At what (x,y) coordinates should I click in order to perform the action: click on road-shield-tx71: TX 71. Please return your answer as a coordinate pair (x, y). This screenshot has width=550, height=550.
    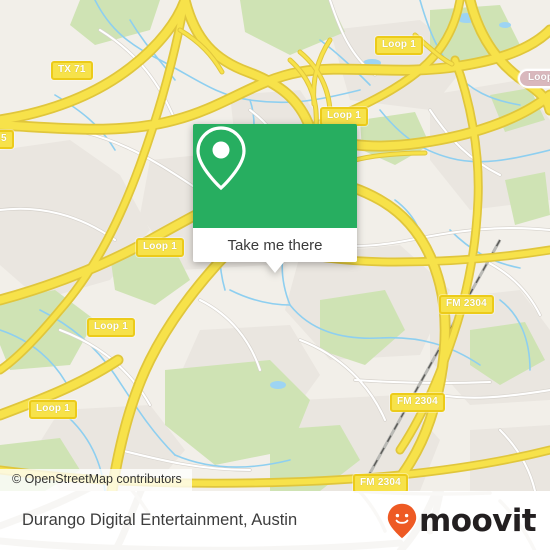
    Looking at the image, I should click on (72, 70).